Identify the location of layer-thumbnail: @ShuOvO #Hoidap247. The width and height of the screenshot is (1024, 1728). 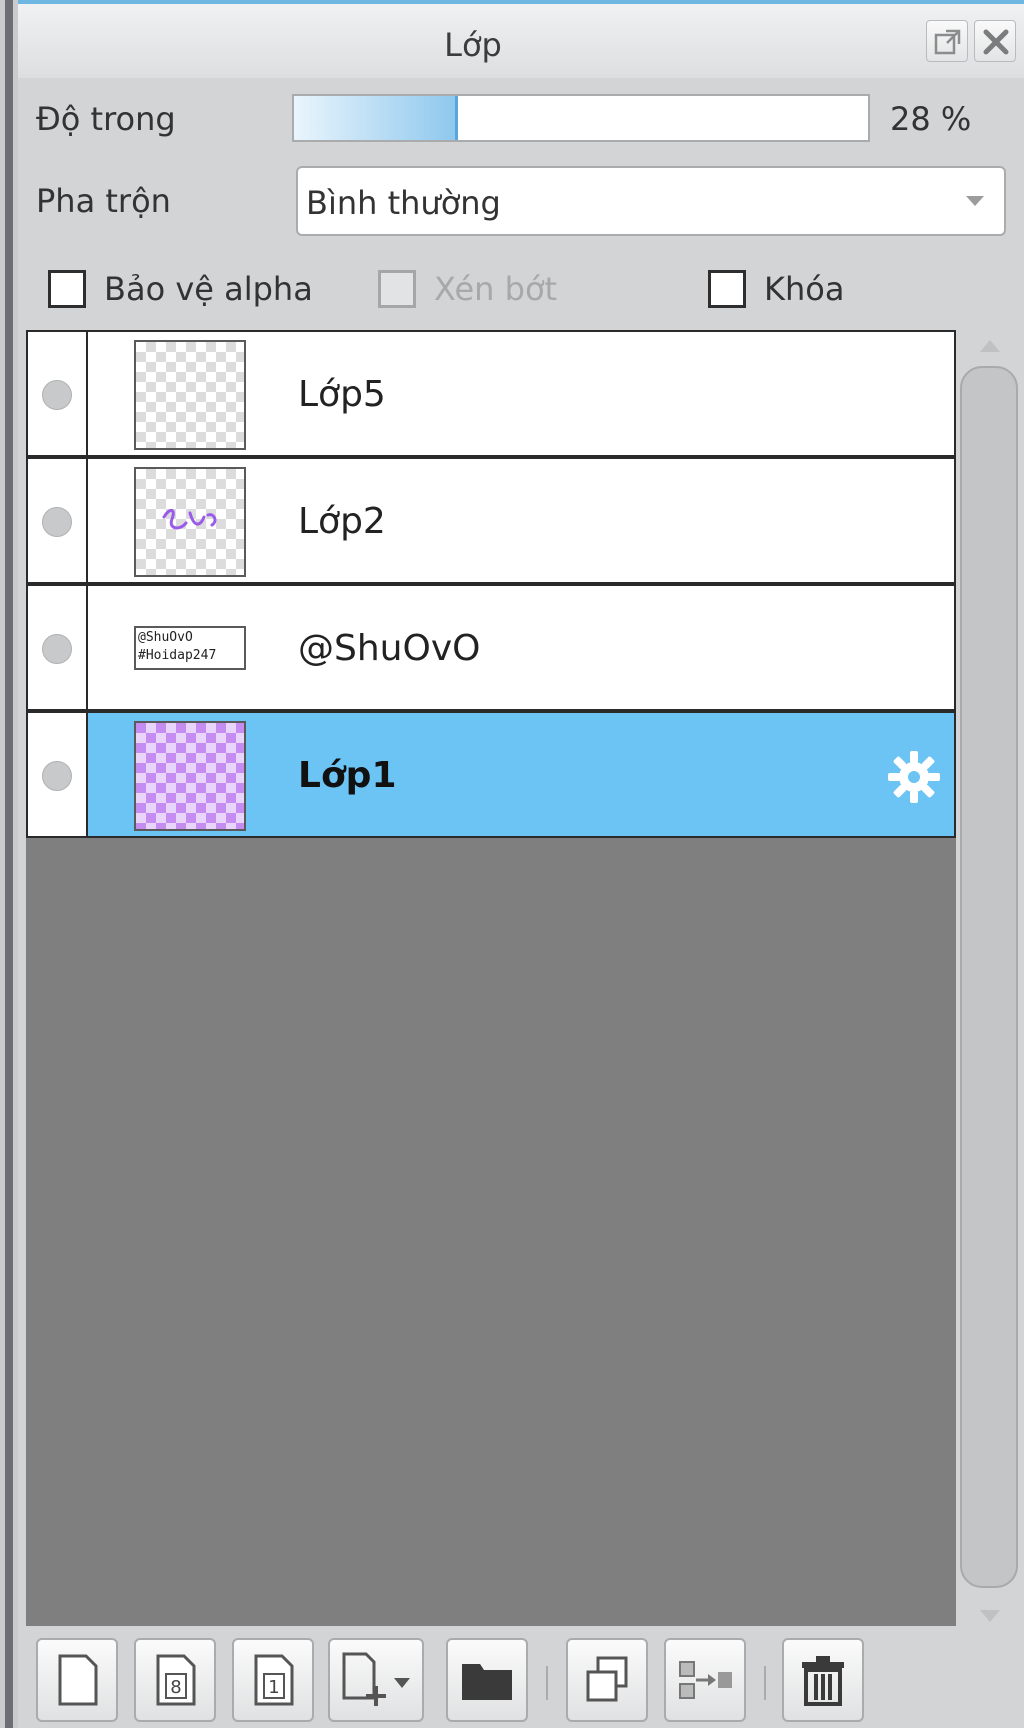
(190, 648).